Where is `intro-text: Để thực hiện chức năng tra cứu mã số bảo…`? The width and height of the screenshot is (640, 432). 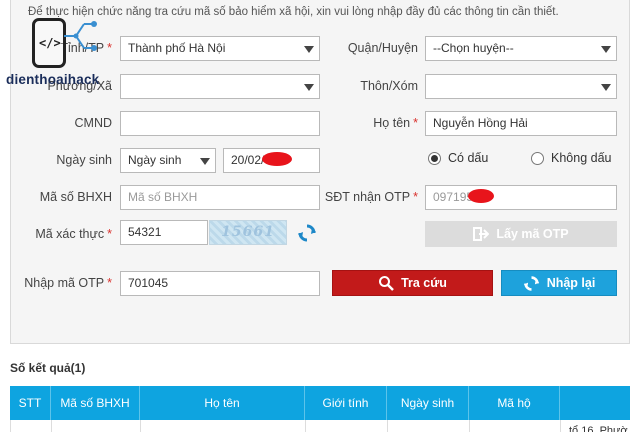
intro-text: Để thực hiện chức năng tra cứu mã số bảo… is located at coordinates (293, 12).